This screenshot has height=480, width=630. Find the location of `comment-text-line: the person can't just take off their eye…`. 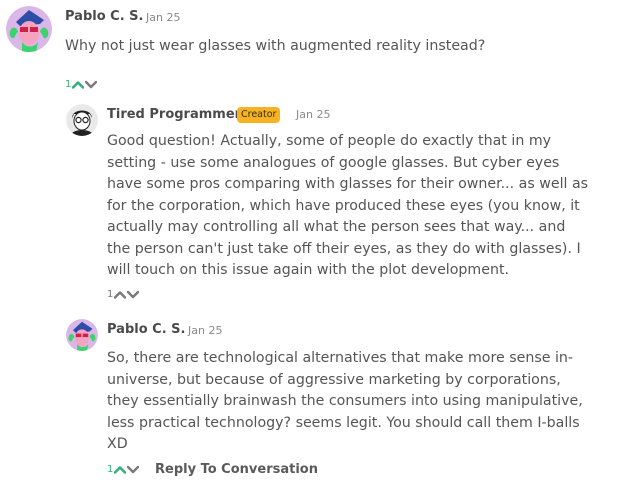

comment-text-line: the person can't just take off their eye… is located at coordinates (344, 248).